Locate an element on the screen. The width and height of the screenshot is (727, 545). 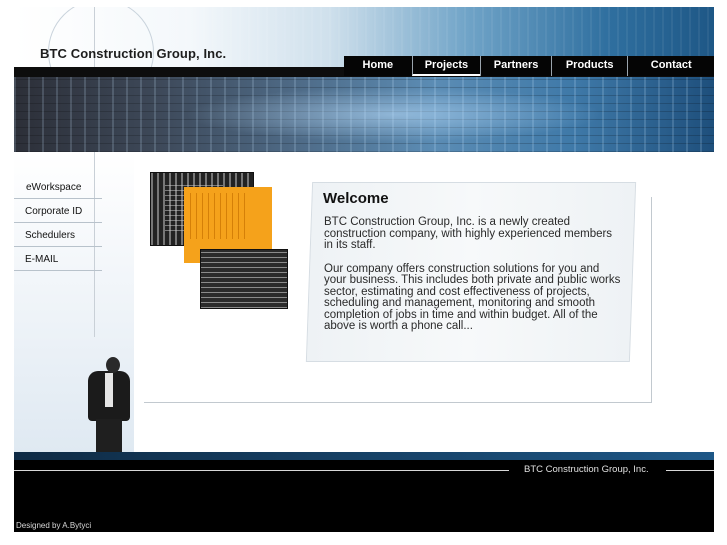
main-navigation: Home Projects Partners Products Contact is located at coordinates (529, 66).